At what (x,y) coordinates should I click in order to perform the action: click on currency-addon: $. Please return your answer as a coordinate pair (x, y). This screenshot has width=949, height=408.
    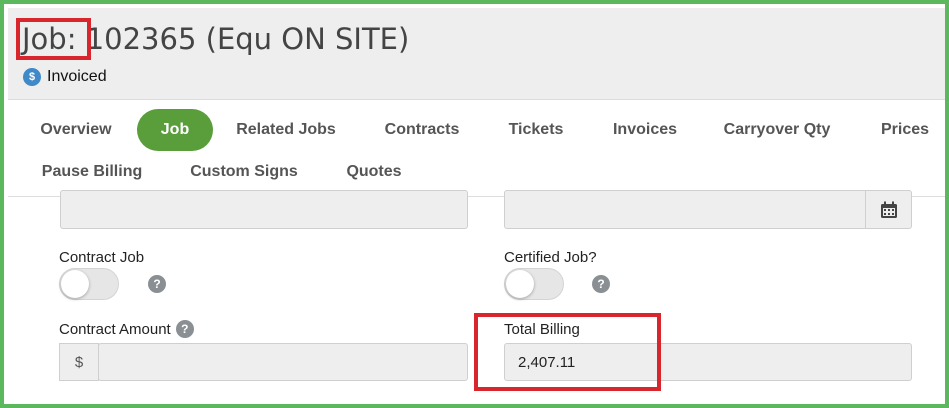
    Looking at the image, I should click on (79, 362).